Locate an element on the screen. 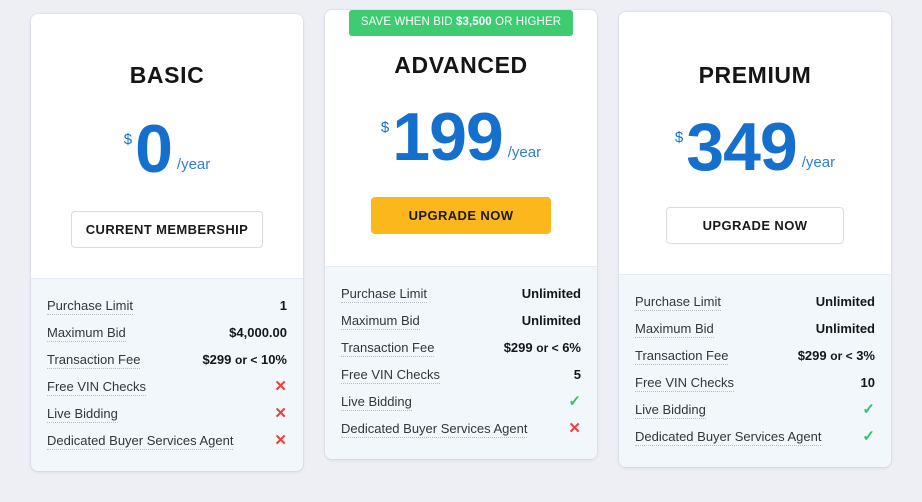  upgrade-now-button-premium: UPGRADE NOW is located at coordinates (755, 225).